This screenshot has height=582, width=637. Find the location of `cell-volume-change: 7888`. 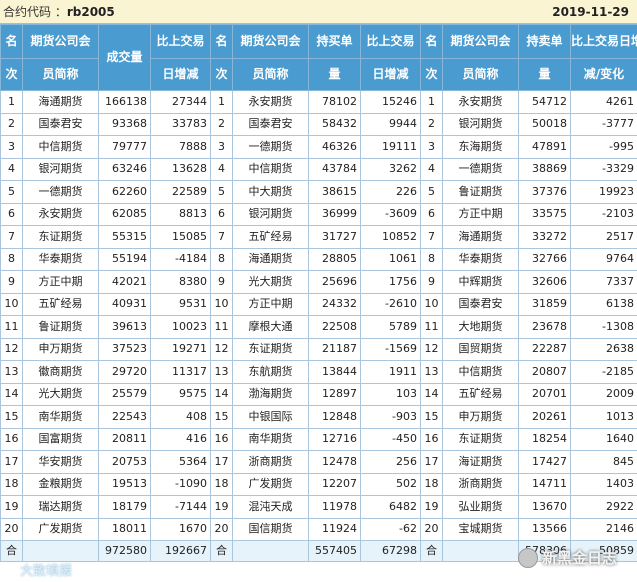

cell-volume-change: 7888 is located at coordinates (180, 147).